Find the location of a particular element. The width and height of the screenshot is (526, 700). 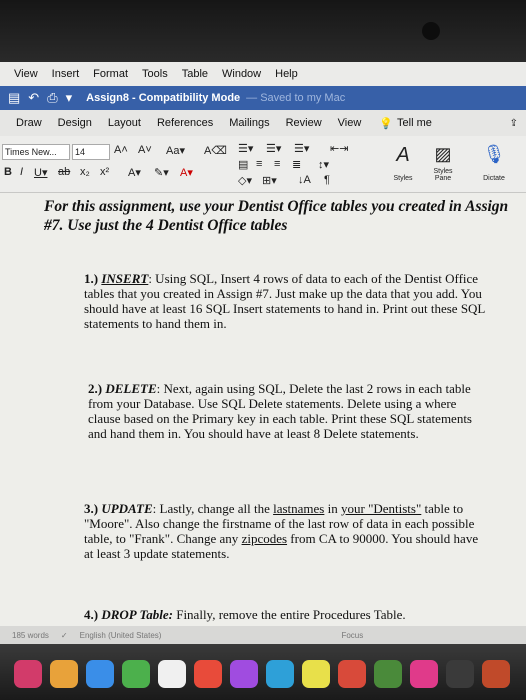

item-keyword: INSERT is located at coordinates (125, 278).